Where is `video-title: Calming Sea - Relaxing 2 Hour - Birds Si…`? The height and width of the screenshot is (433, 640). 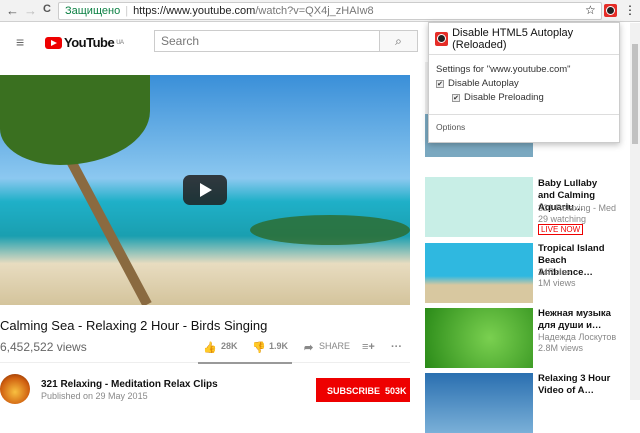
video-title: Calming Sea - Relaxing 2 Hour - Birds Si… is located at coordinates (134, 325).